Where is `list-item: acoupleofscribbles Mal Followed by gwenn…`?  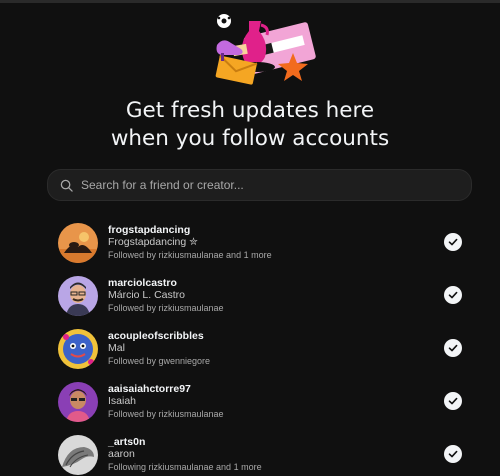
list-item: acoupleofscribbles Mal Followed by gwenn… is located at coordinates (263, 348).